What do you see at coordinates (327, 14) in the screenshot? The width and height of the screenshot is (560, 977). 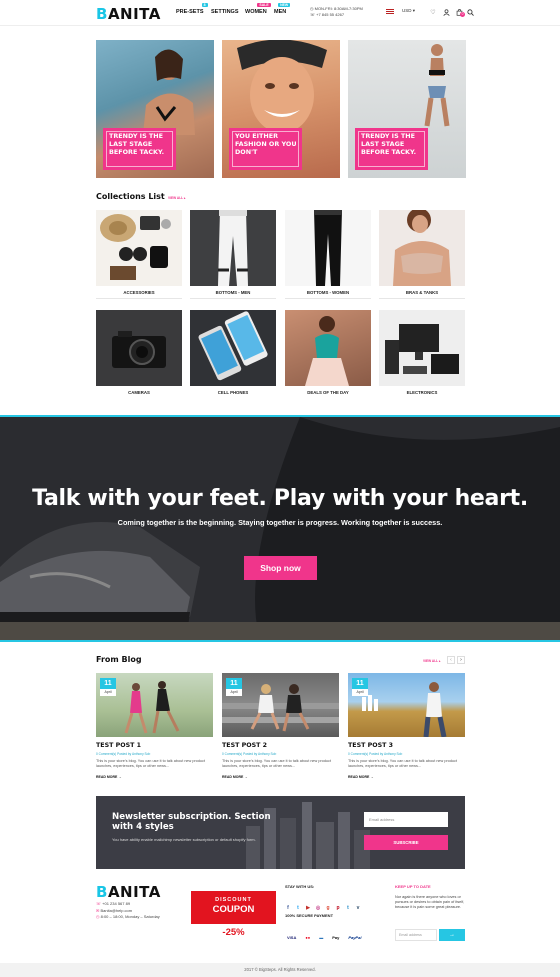 I see `store-phone: ☏ +7 845 55 4267` at bounding box center [327, 14].